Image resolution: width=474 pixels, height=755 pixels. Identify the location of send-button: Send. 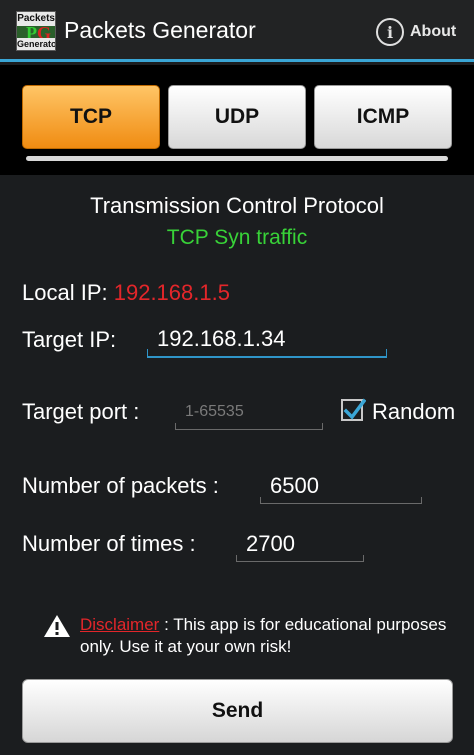
(237, 711).